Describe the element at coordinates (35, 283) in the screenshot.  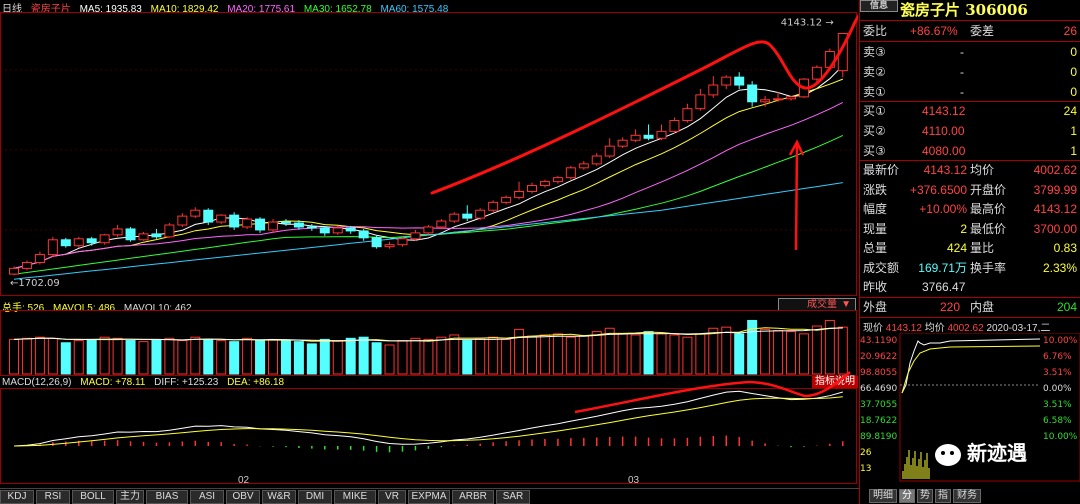
I see `low-price-label: ←1702.09` at that location.